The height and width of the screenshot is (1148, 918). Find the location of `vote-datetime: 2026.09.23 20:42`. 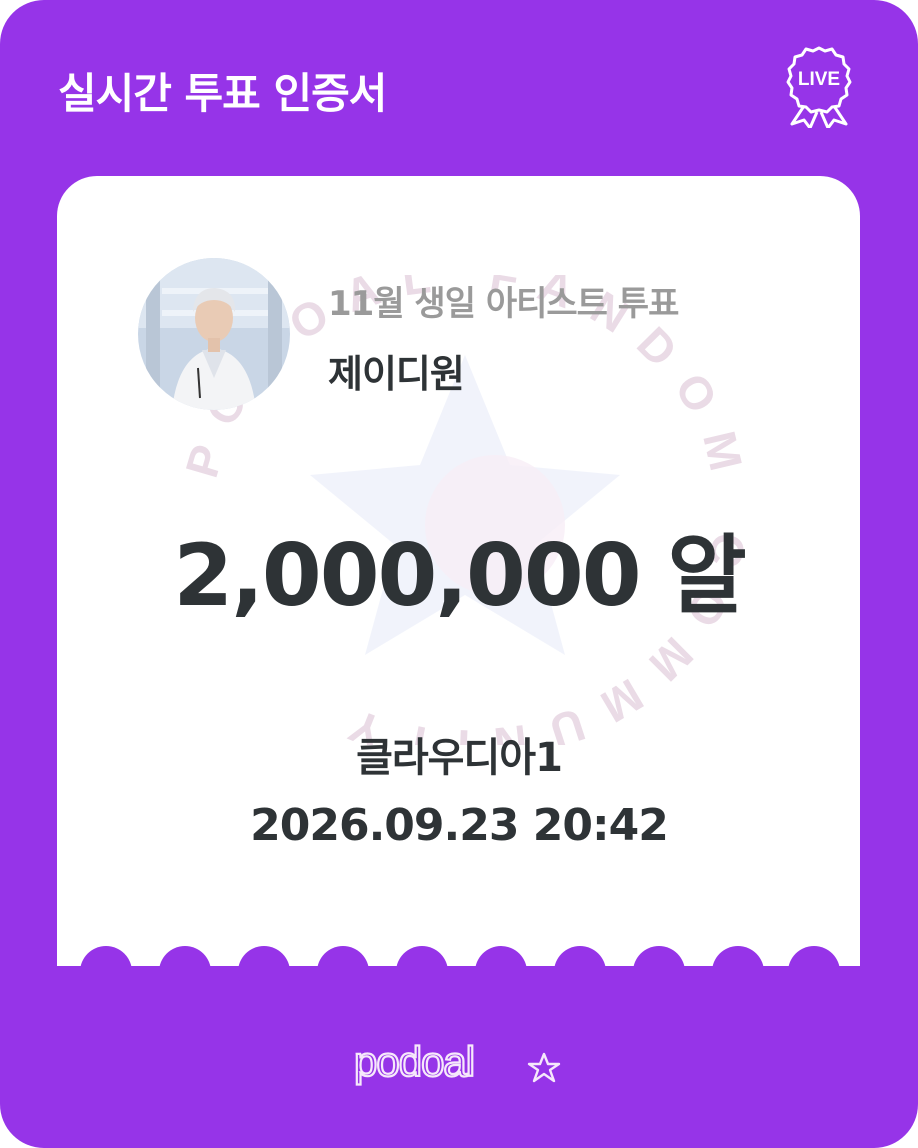

vote-datetime: 2026.09.23 20:42 is located at coordinates (459, 825).